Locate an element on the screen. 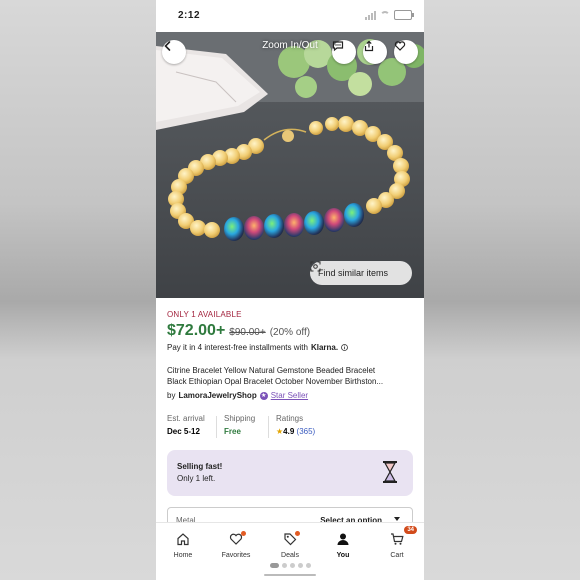  rating-value: 4.9 is located at coordinates (289, 431).